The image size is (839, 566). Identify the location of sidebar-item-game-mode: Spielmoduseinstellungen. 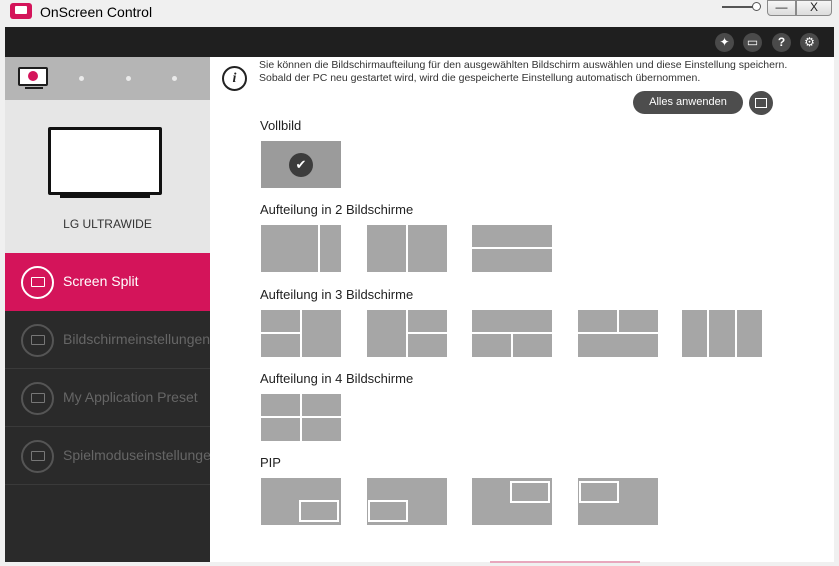
(112, 456).